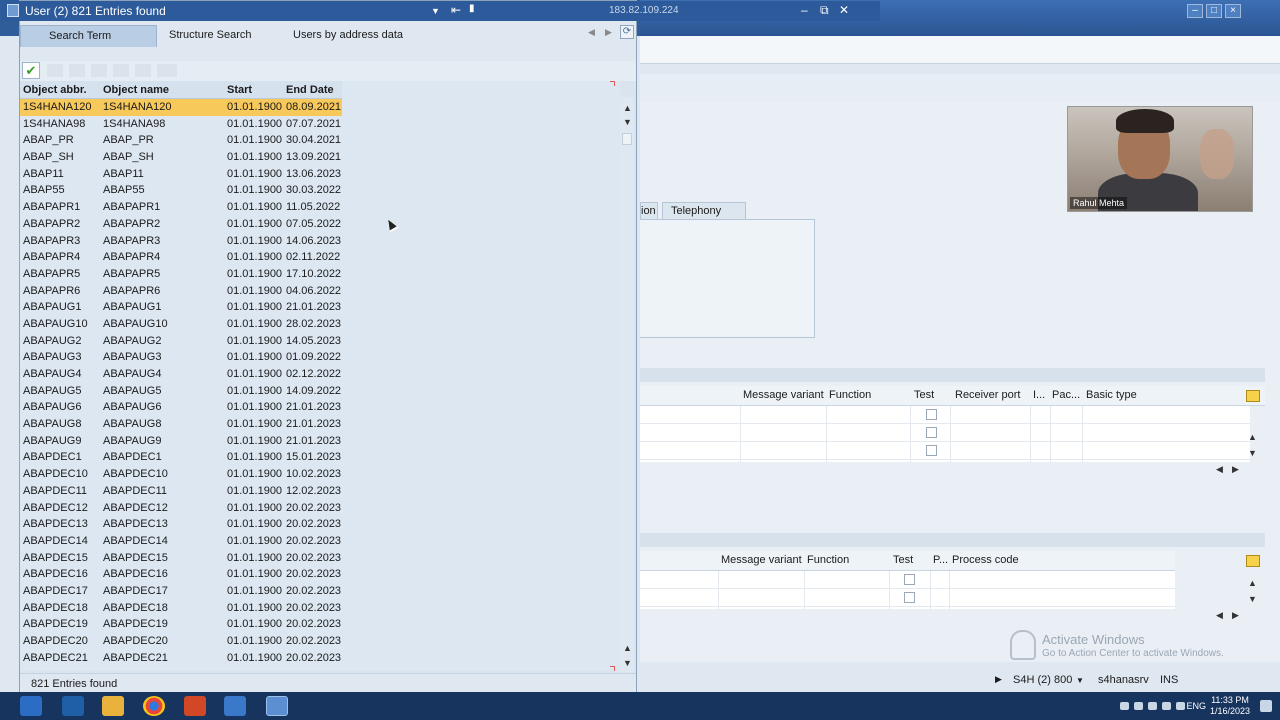  What do you see at coordinates (1214, 11) in the screenshot?
I see `maximize-icon: □` at bounding box center [1214, 11].